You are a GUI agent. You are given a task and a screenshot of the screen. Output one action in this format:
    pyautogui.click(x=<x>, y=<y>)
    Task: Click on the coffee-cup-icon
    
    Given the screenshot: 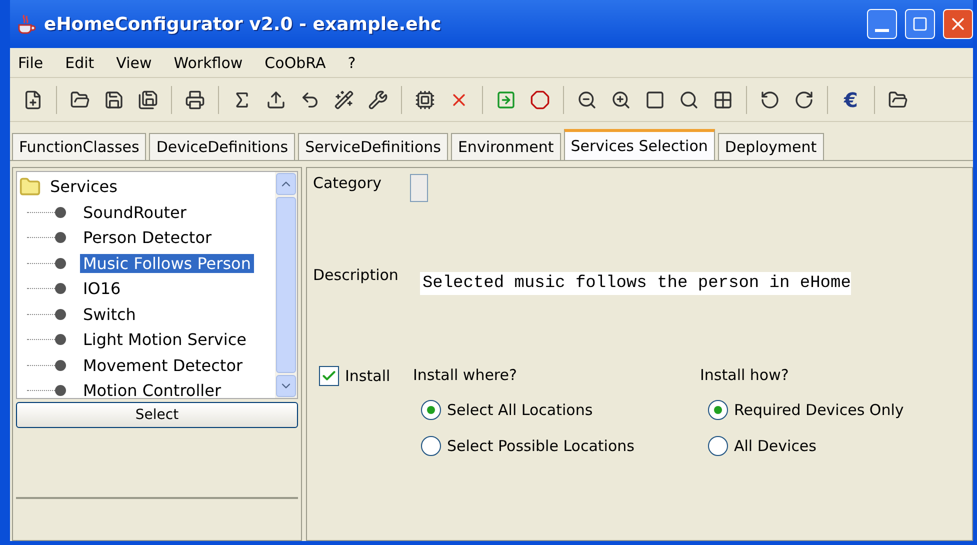 What is the action you would take?
    pyautogui.click(x=26, y=24)
    